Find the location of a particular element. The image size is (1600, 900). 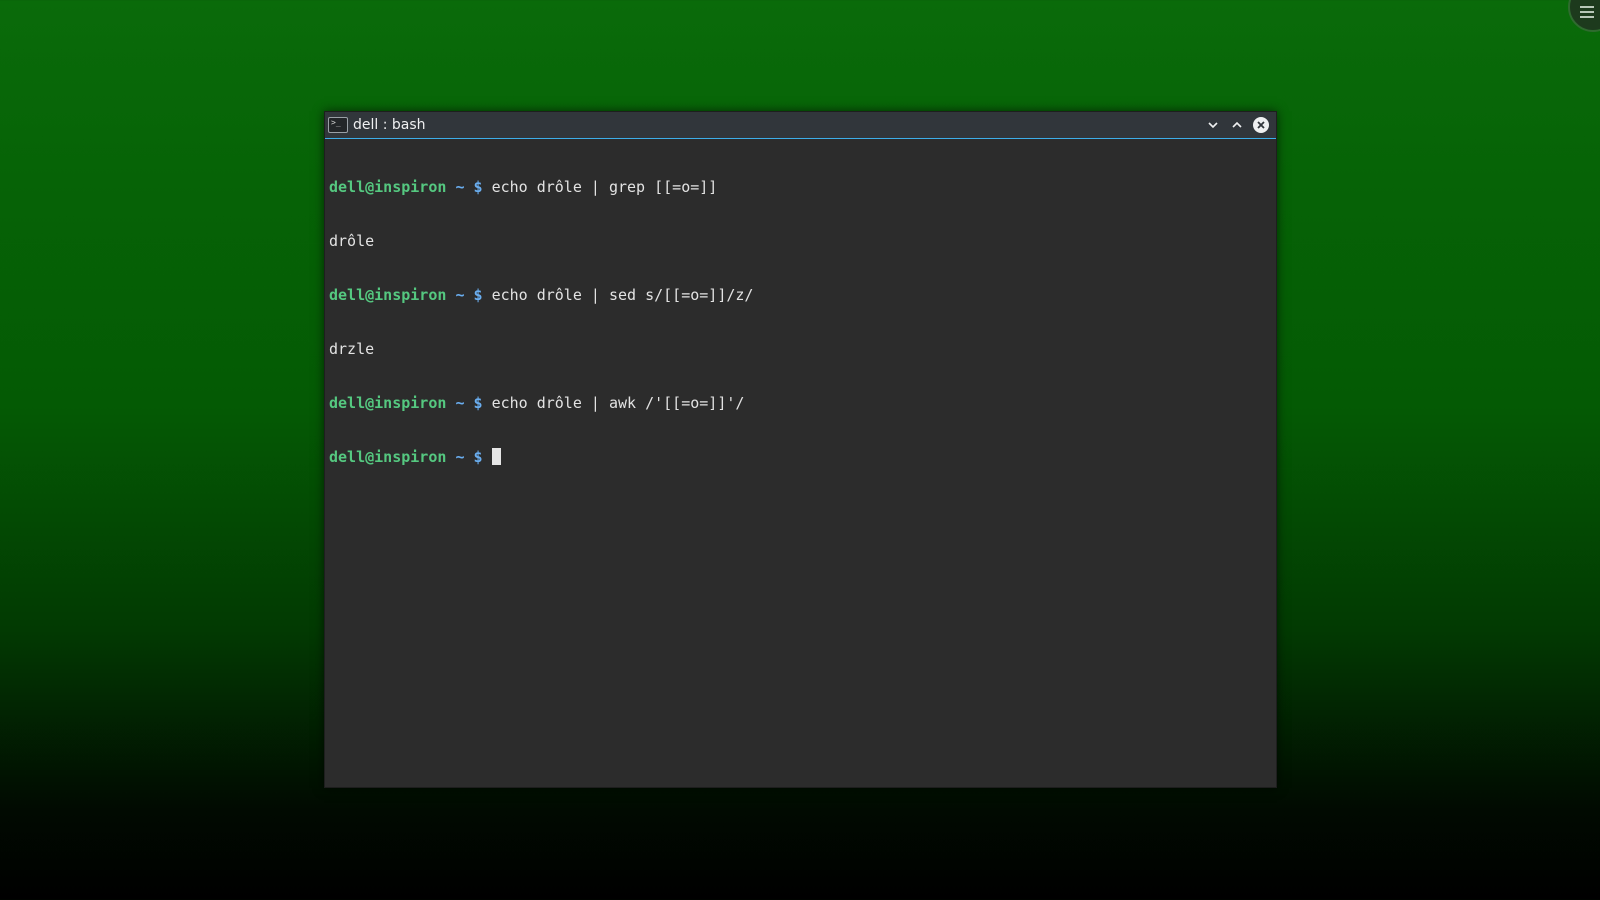

chevron-down-icon is located at coordinates (1213, 125).